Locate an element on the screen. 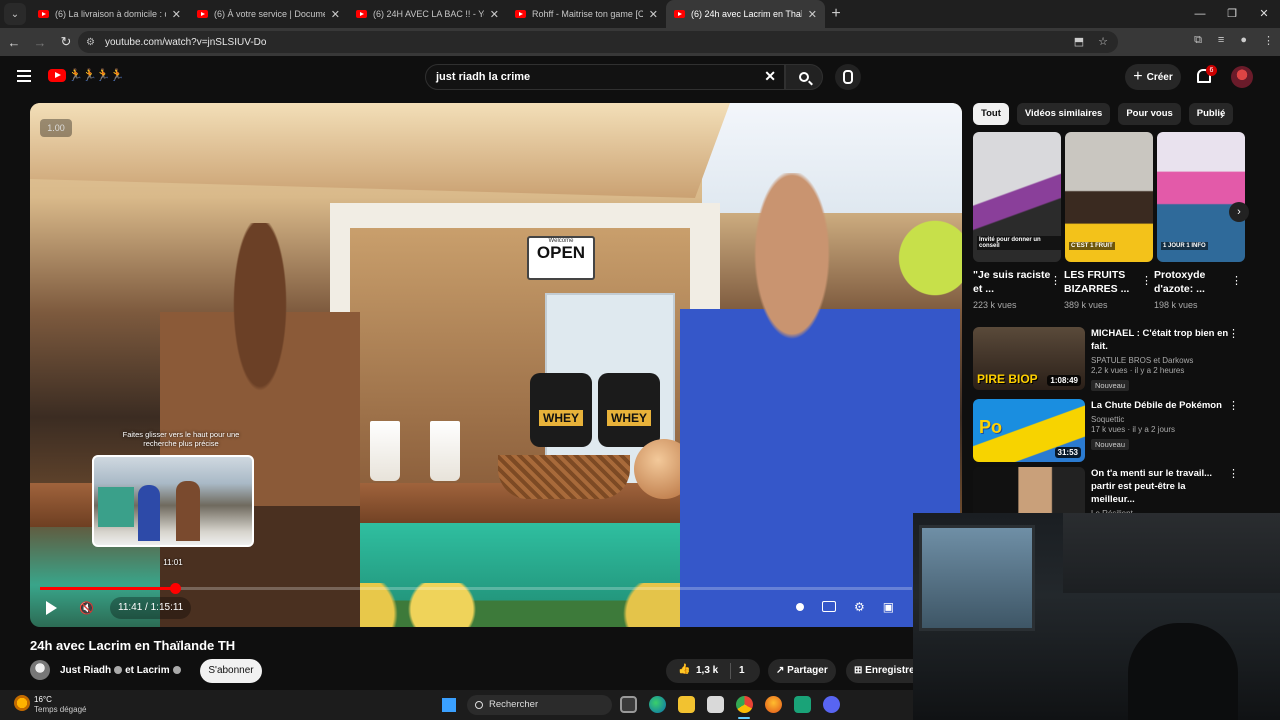  store-icon is located at coordinates (715, 704).